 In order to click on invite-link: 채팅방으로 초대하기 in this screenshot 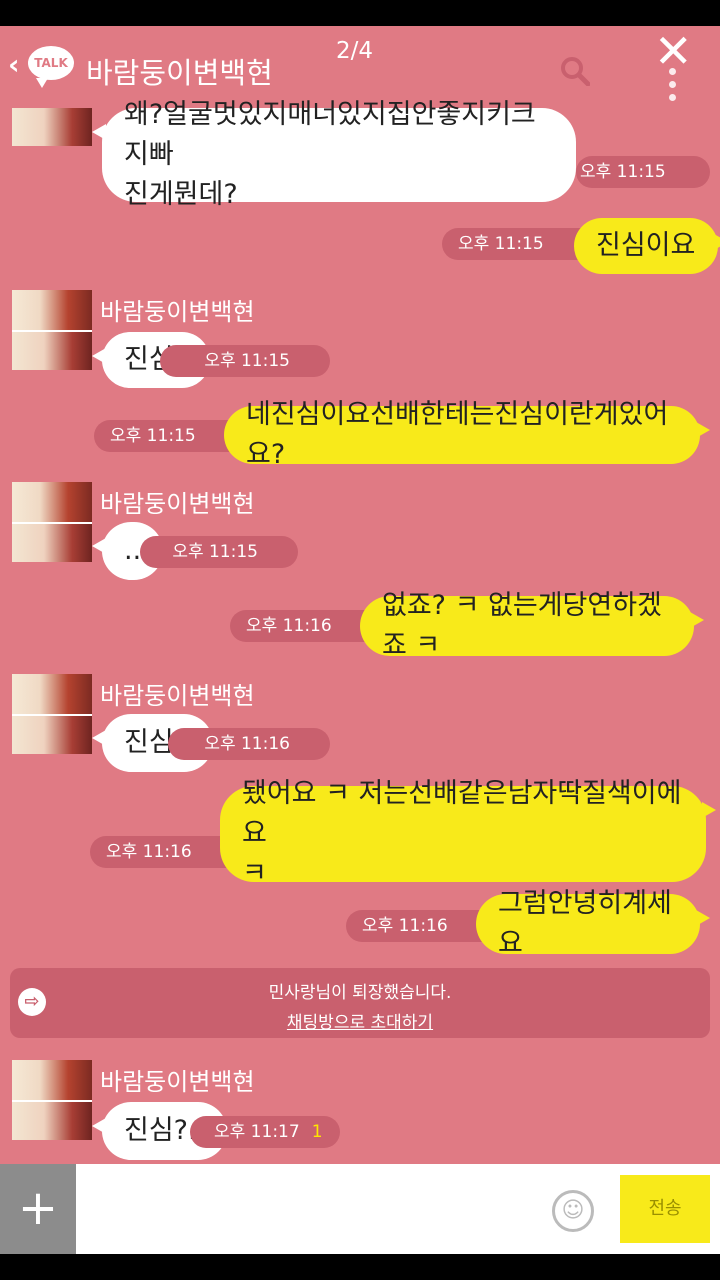, I will do `click(360, 1020)`.